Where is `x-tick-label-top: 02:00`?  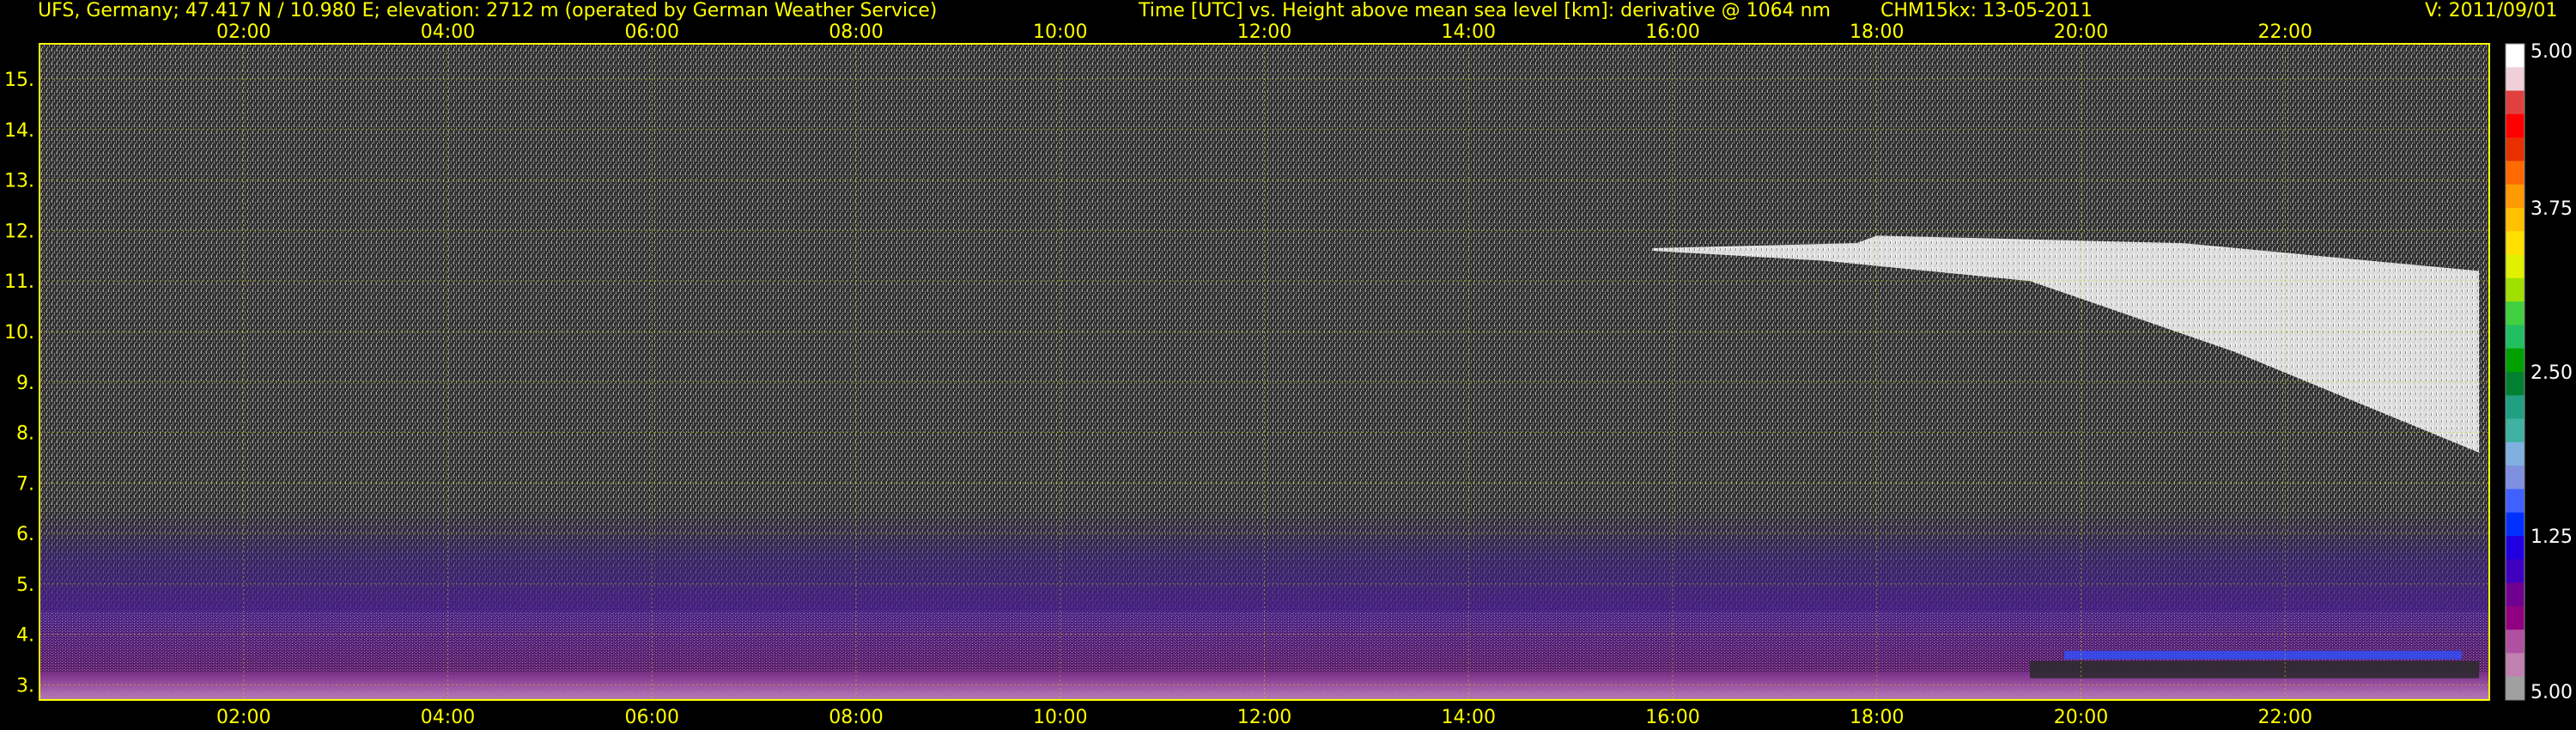 x-tick-label-top: 02:00 is located at coordinates (243, 32).